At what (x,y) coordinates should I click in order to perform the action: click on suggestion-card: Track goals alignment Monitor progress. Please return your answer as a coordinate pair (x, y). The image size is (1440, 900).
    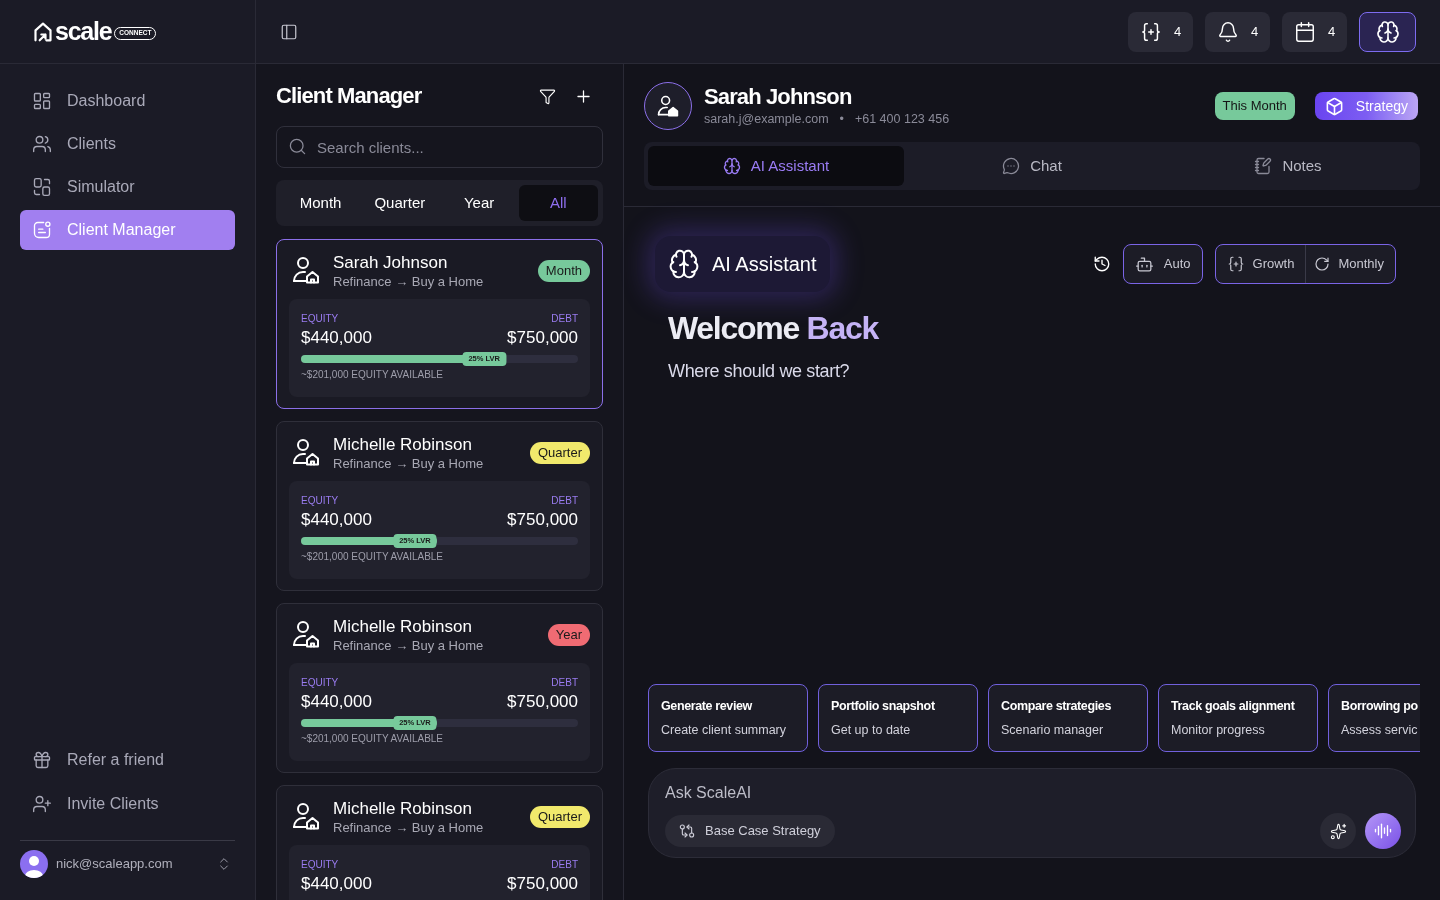
    Looking at the image, I should click on (1238, 718).